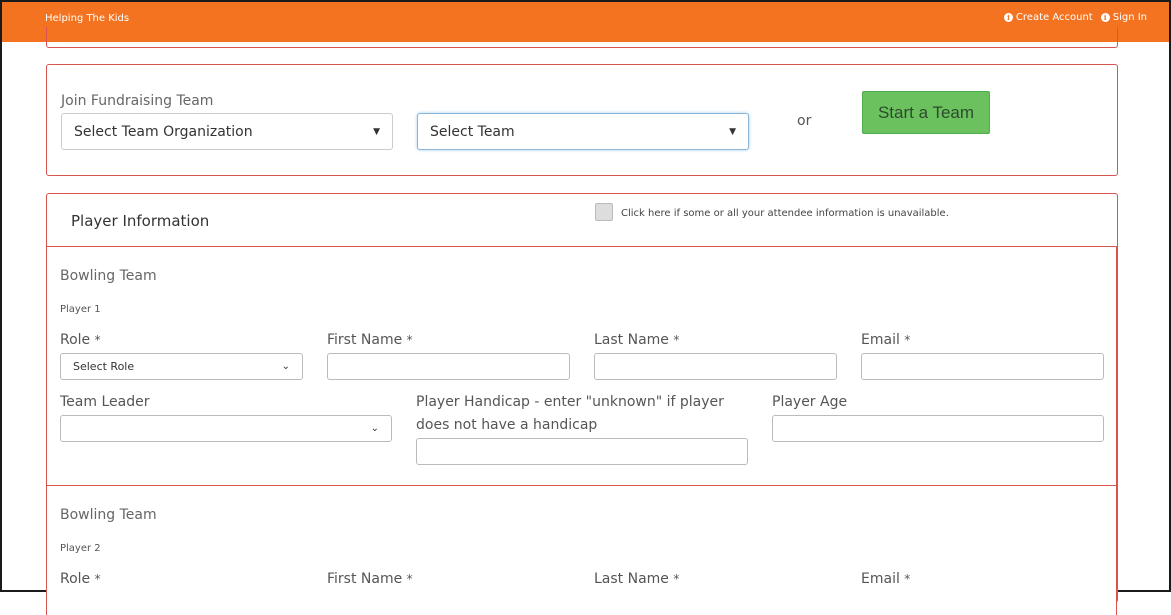 This screenshot has width=1171, height=615. What do you see at coordinates (226, 428) in the screenshot?
I see `team-leader-select: ⌄` at bounding box center [226, 428].